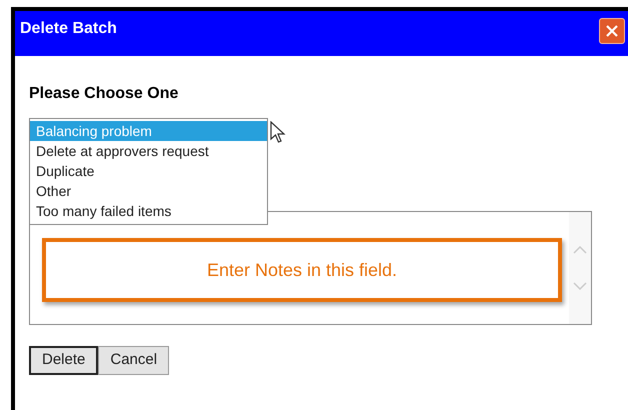  Describe the element at coordinates (302, 270) in the screenshot. I see `annotation-text: Enter Notes in this field.` at that location.